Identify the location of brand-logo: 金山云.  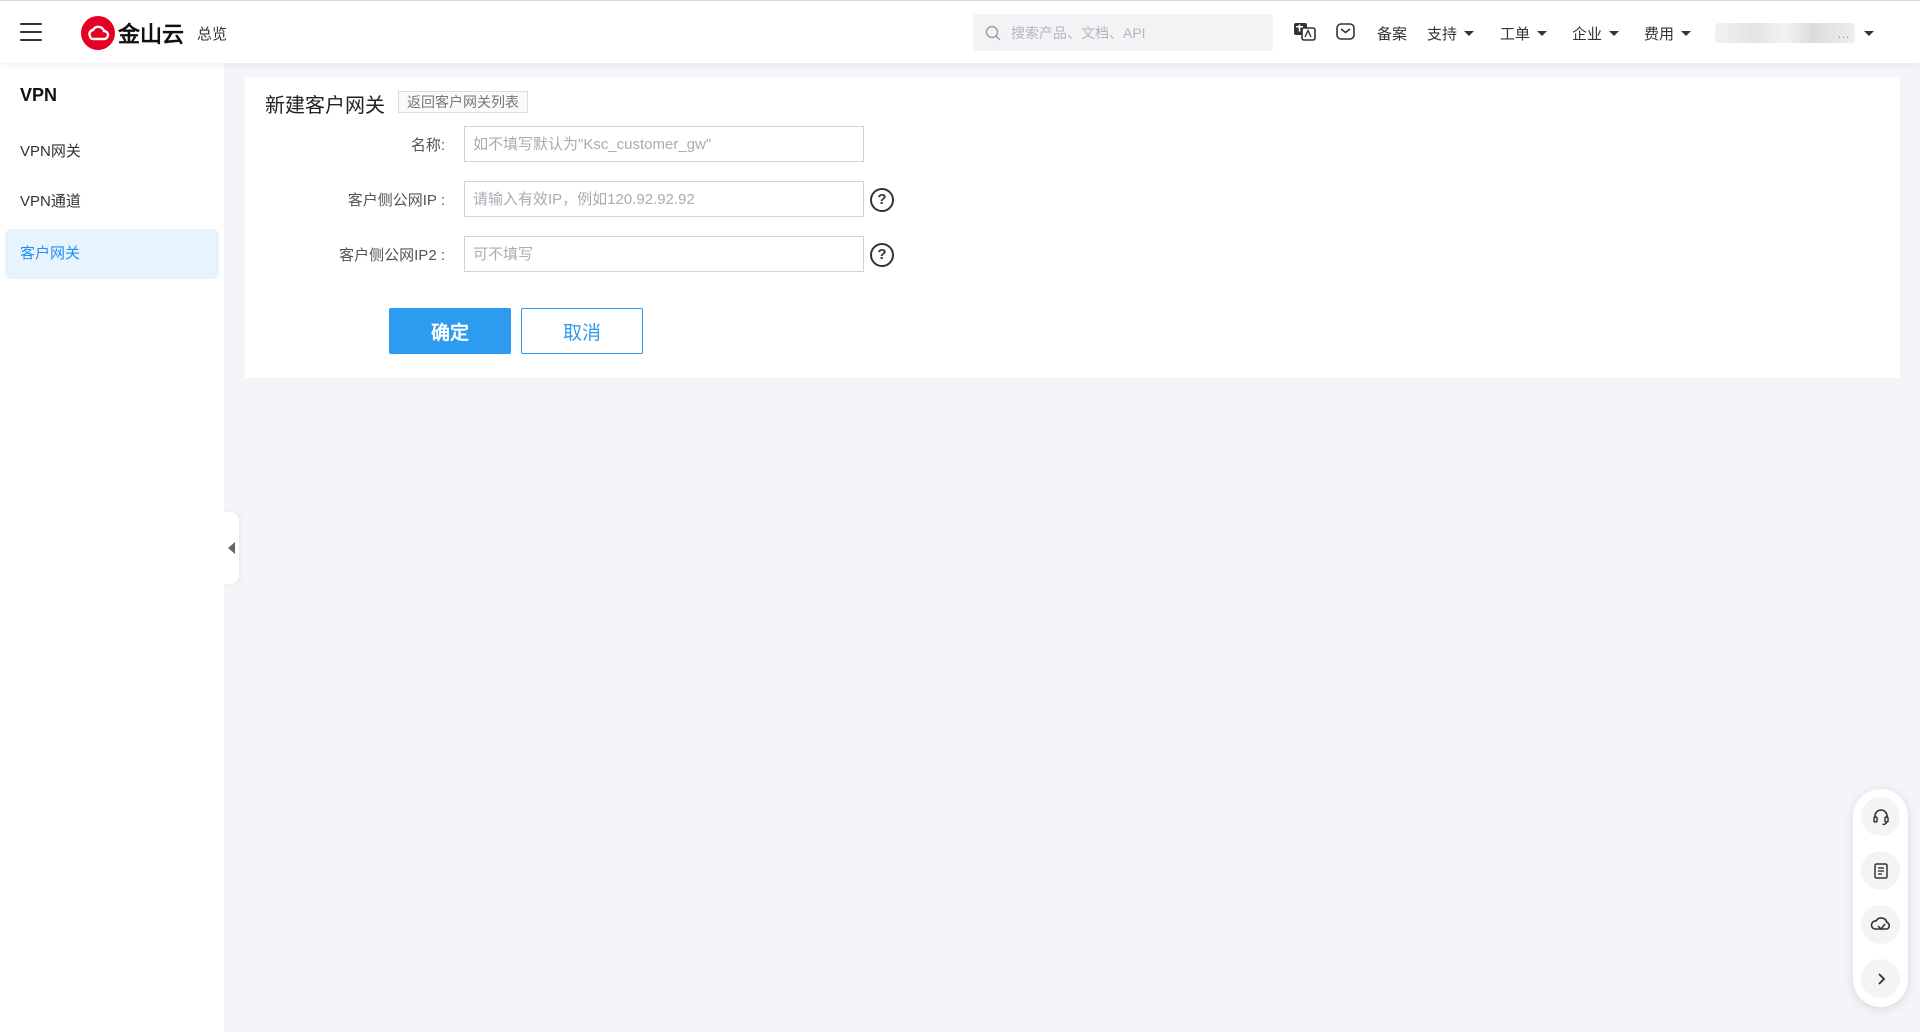
(132, 33).